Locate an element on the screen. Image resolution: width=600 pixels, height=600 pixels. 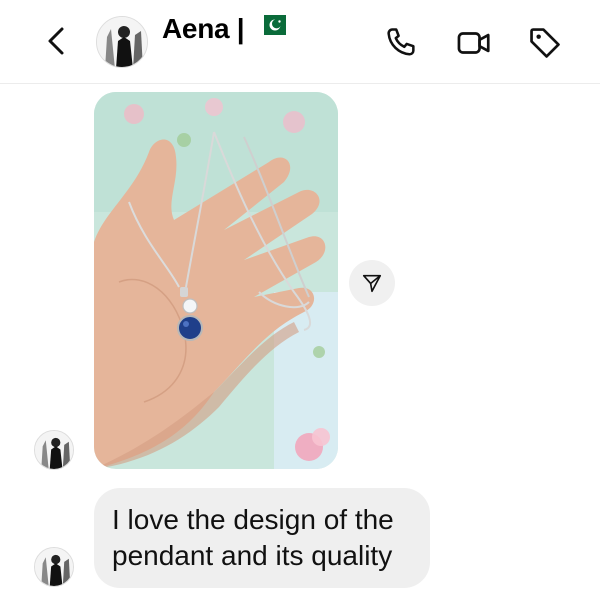
contact-name-text: Aena | is located at coordinates (203, 28).